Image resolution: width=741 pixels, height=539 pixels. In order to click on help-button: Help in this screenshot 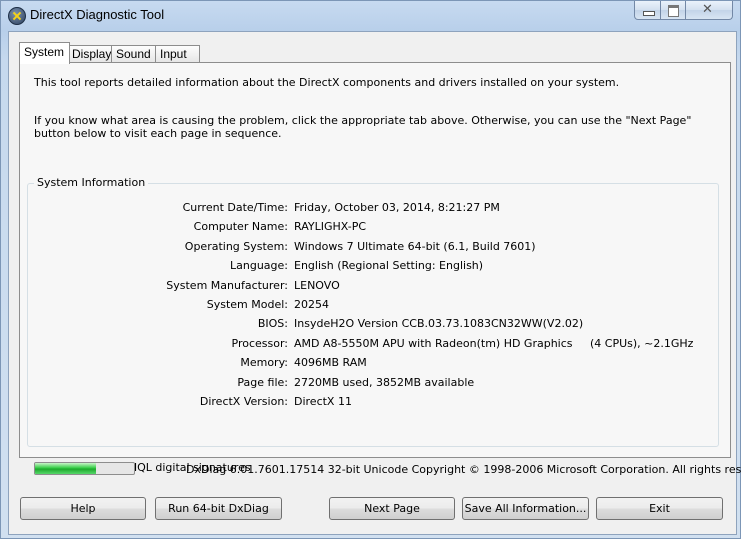, I will do `click(83, 508)`.